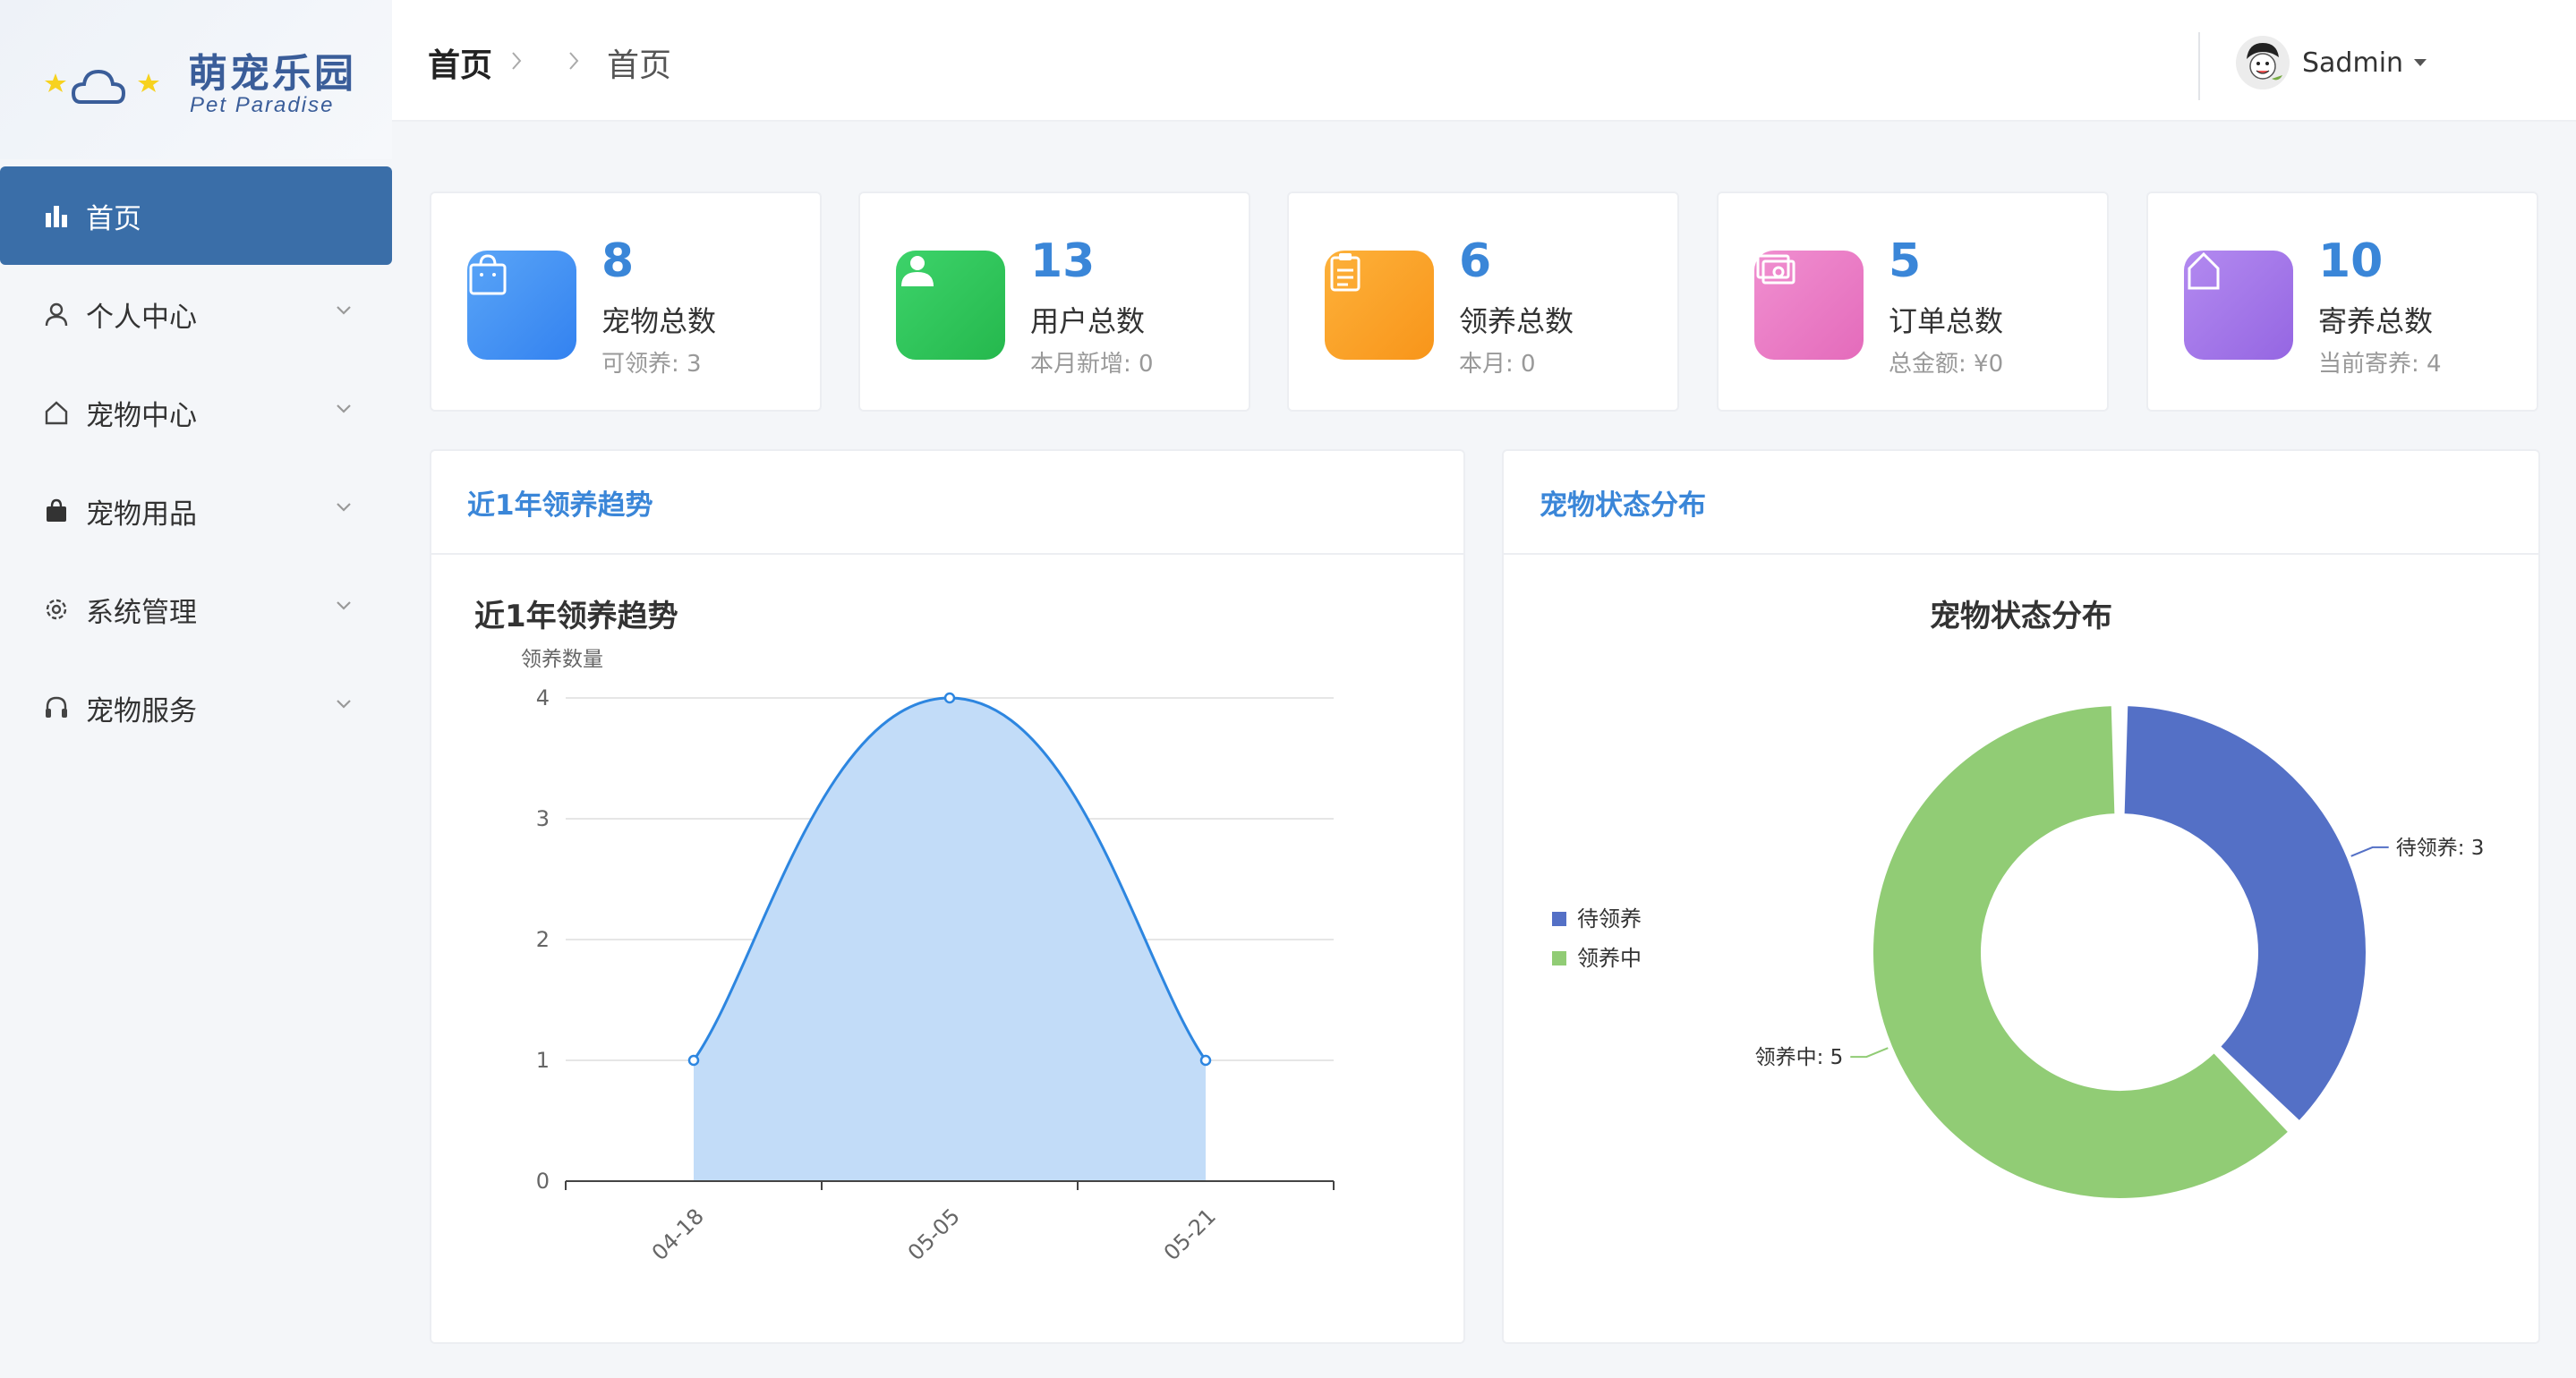 The image size is (2576, 1378). What do you see at coordinates (196, 216) in the screenshot?
I see `sidebar-item-home: 首页` at bounding box center [196, 216].